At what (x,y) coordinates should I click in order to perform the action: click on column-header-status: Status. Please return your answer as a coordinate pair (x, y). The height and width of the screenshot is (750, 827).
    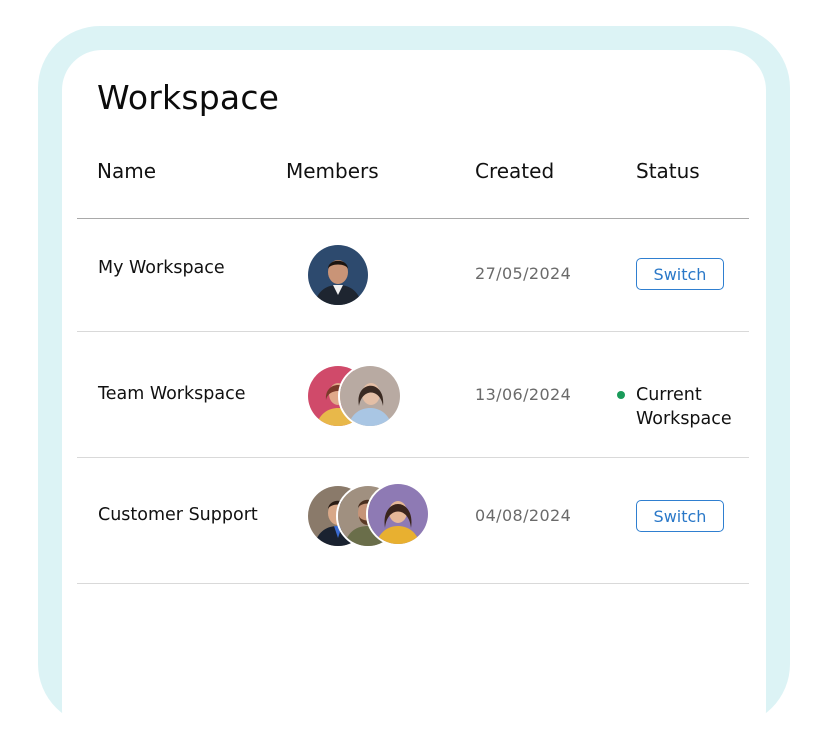
    Looking at the image, I should click on (668, 171).